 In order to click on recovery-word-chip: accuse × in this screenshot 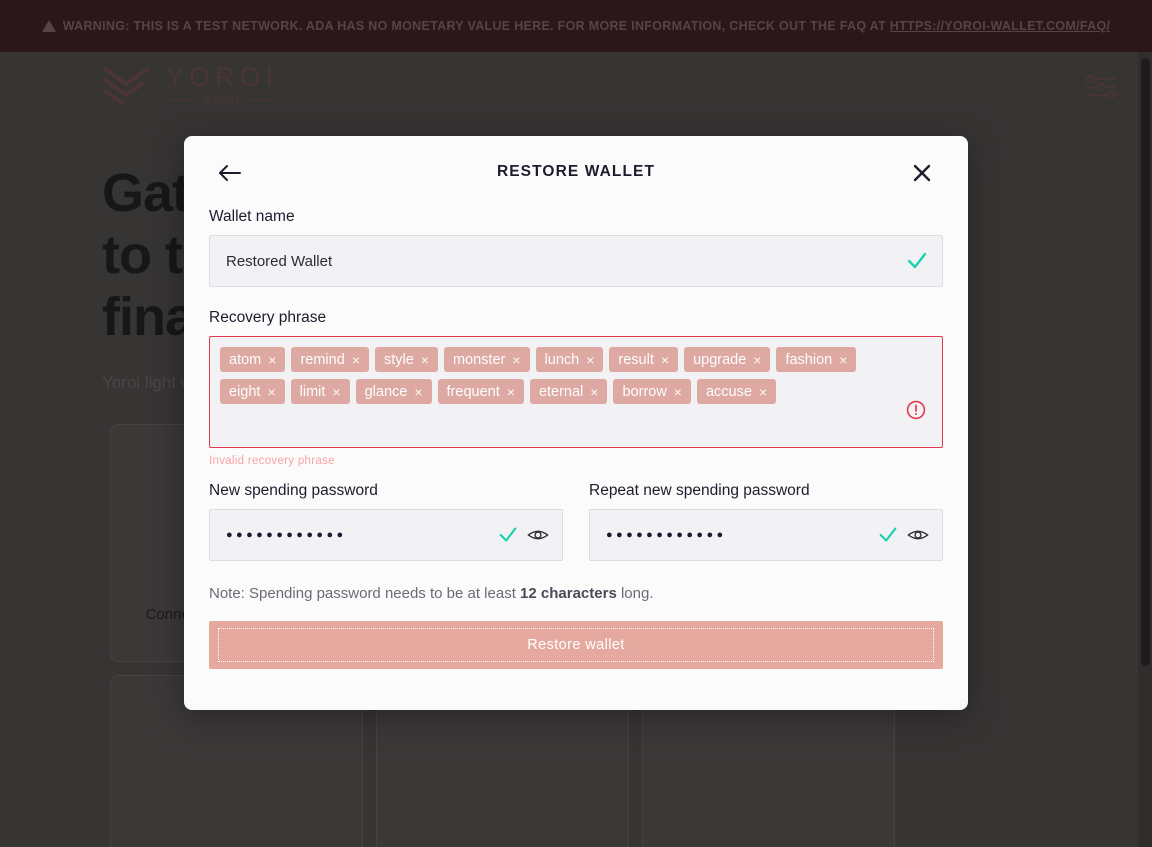, I will do `click(736, 391)`.